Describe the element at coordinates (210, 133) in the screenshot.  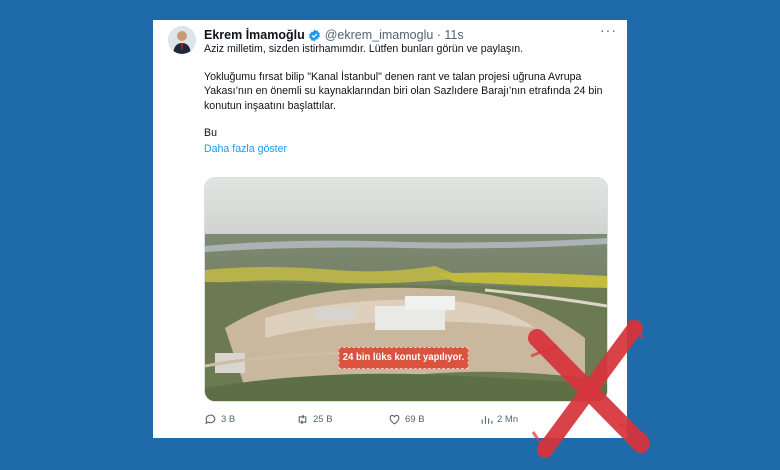
I see `tweet-line-3: Bu` at that location.